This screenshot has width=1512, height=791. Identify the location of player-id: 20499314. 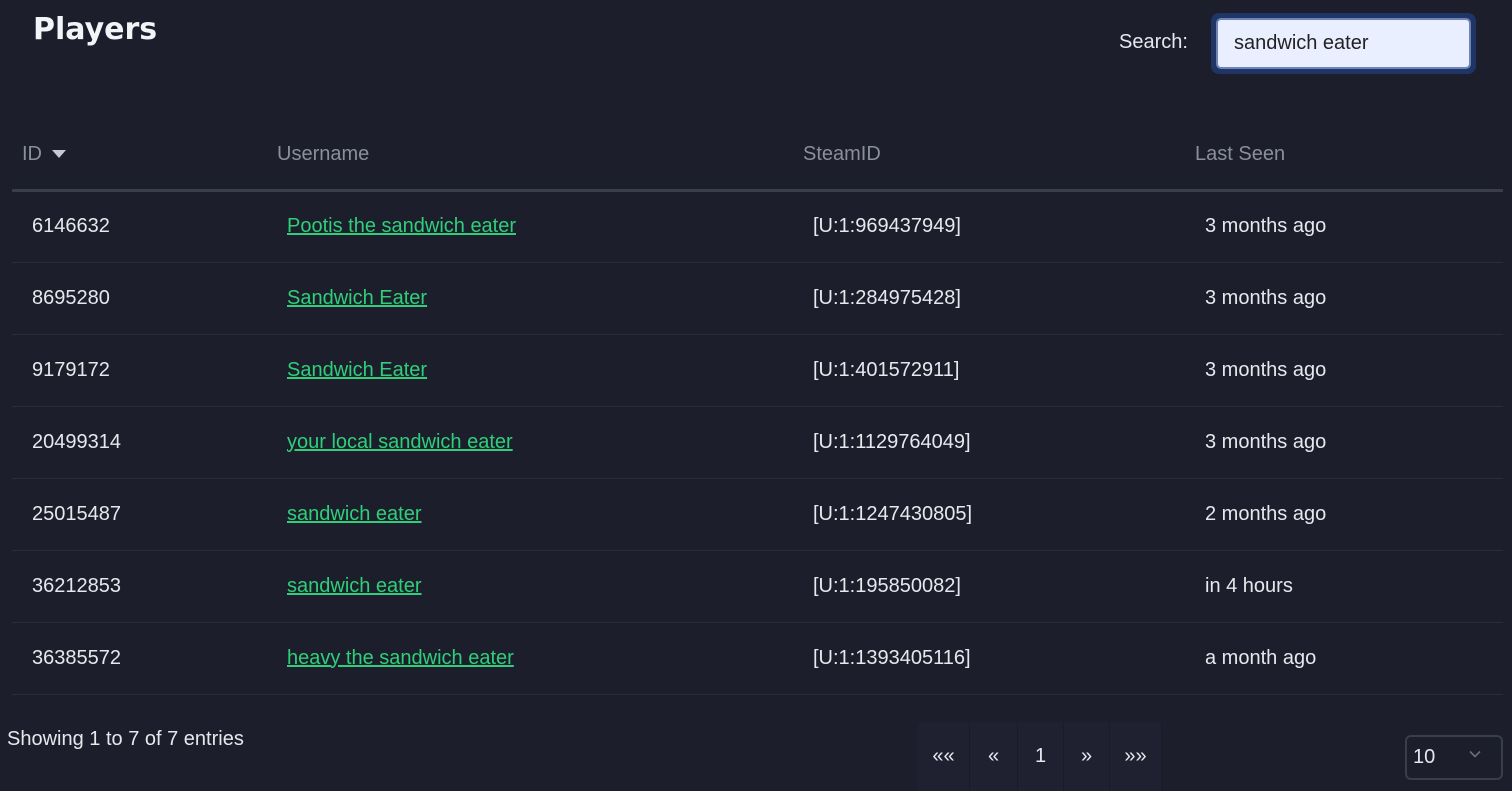
(139, 442).